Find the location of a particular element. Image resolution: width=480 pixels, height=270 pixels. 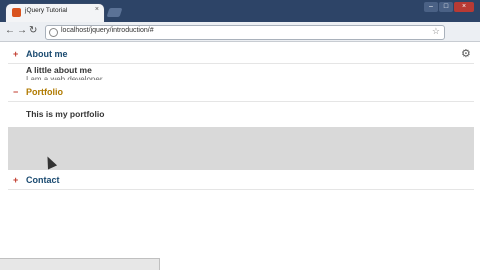

url-text: localhost/jquery/introduction/# is located at coordinates (107, 30).